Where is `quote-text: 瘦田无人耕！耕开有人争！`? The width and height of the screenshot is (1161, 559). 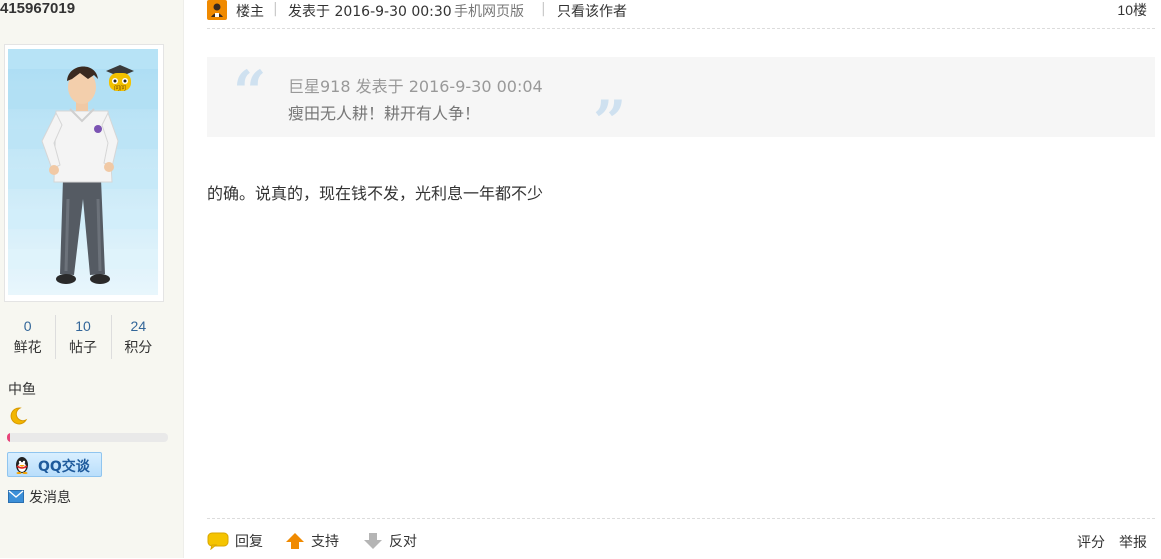
quote-text: 瘦田无人耕！耕开有人争！ is located at coordinates (384, 113).